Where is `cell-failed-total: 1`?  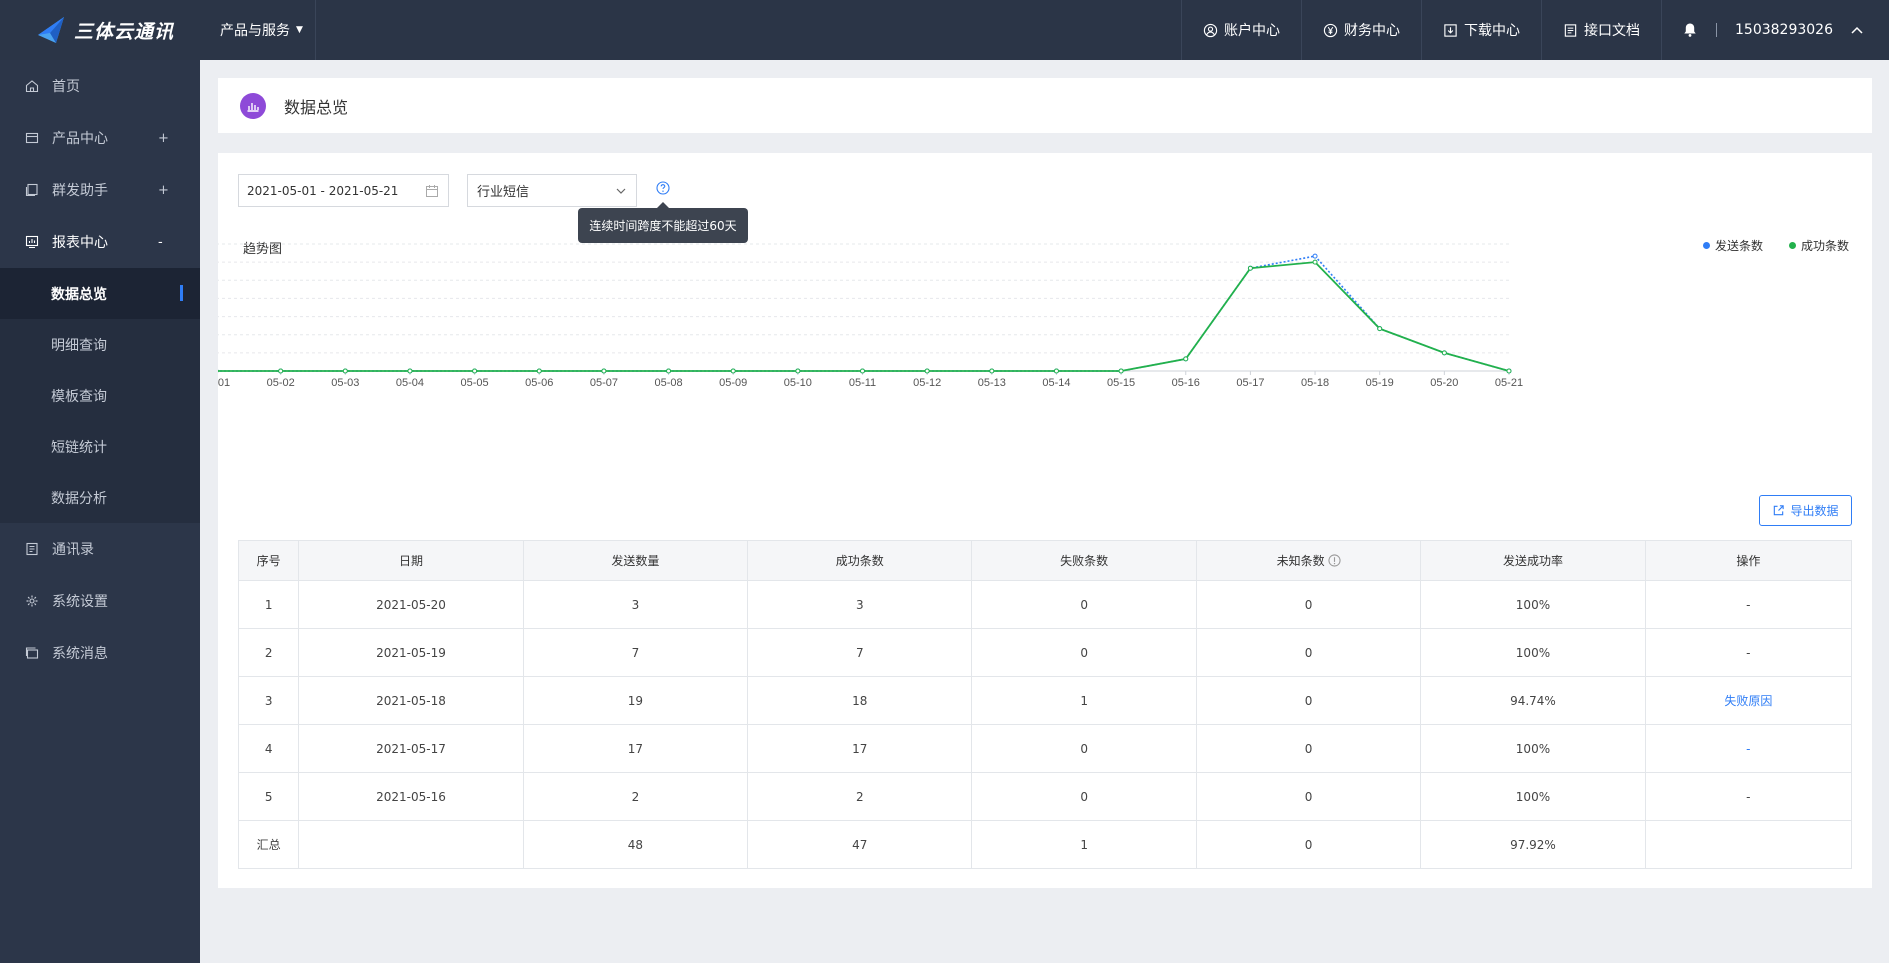
cell-failed-total: 1 is located at coordinates (1084, 844).